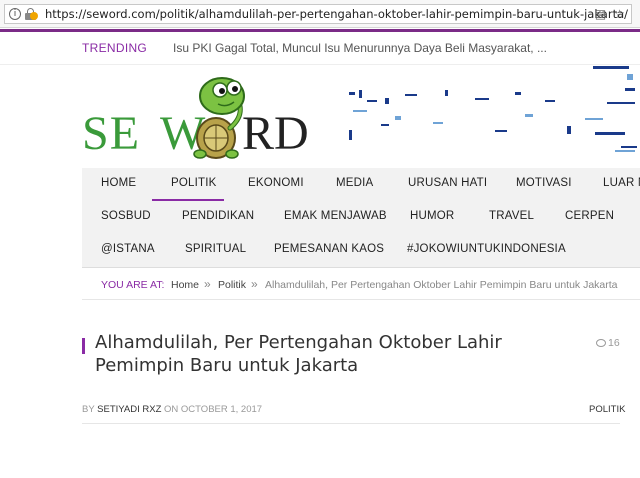  I want to click on nav-item-pendidikan: PENDIDIKAN, so click(218, 216).